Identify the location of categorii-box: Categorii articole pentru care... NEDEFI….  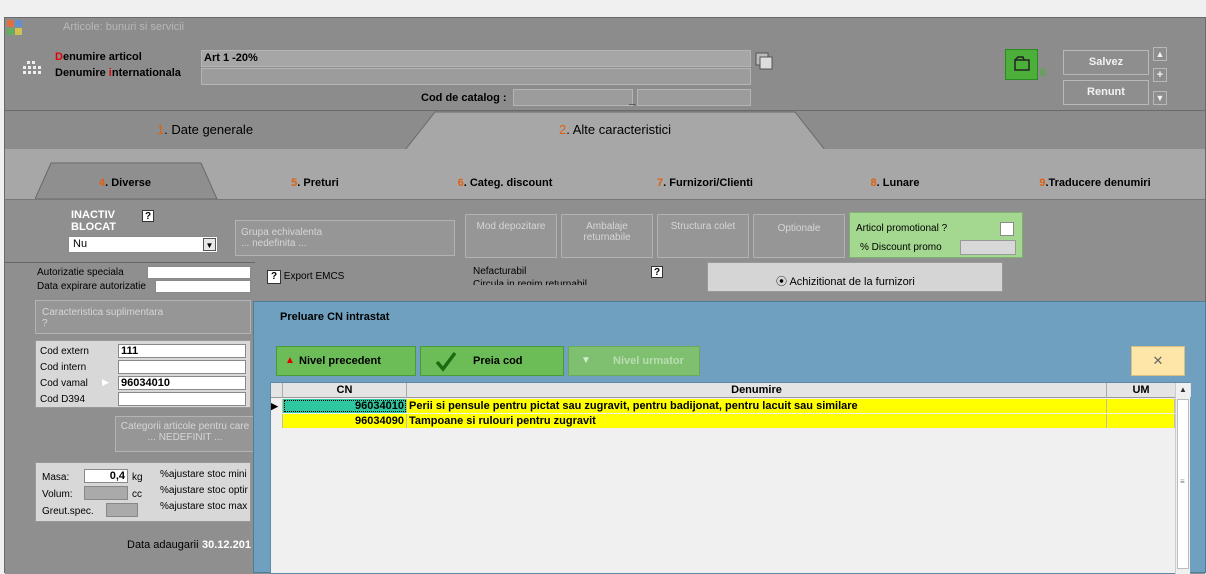
(185, 434).